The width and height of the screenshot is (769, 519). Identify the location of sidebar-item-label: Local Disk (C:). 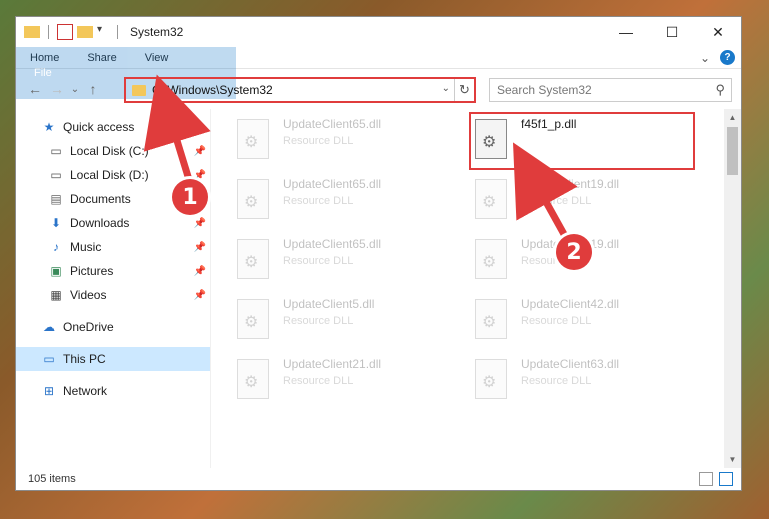
(109, 151).